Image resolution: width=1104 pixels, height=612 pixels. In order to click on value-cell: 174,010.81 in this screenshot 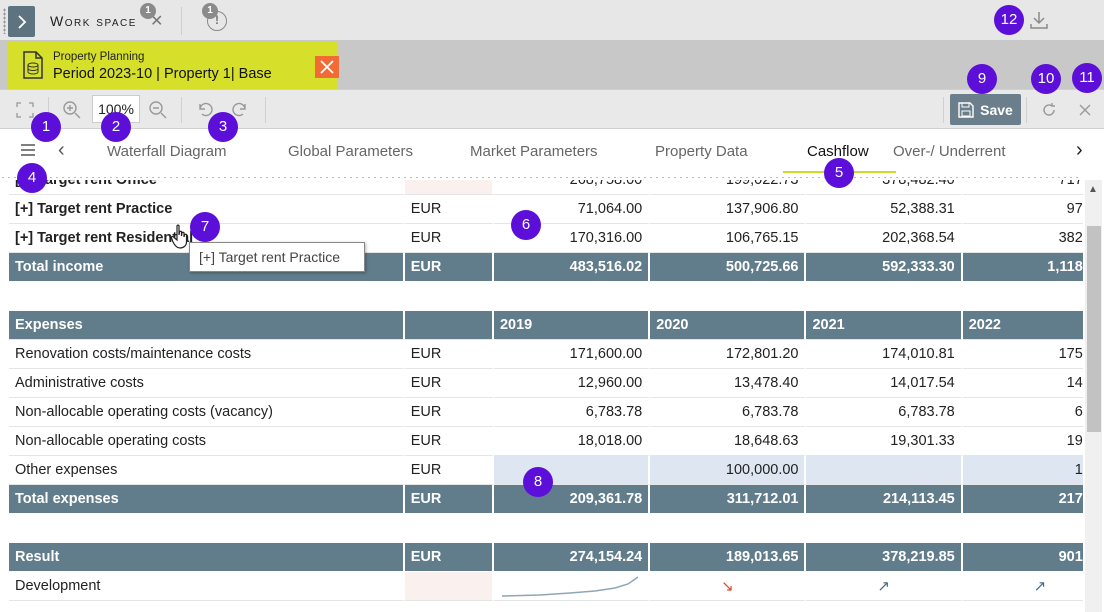, I will do `click(884, 354)`.